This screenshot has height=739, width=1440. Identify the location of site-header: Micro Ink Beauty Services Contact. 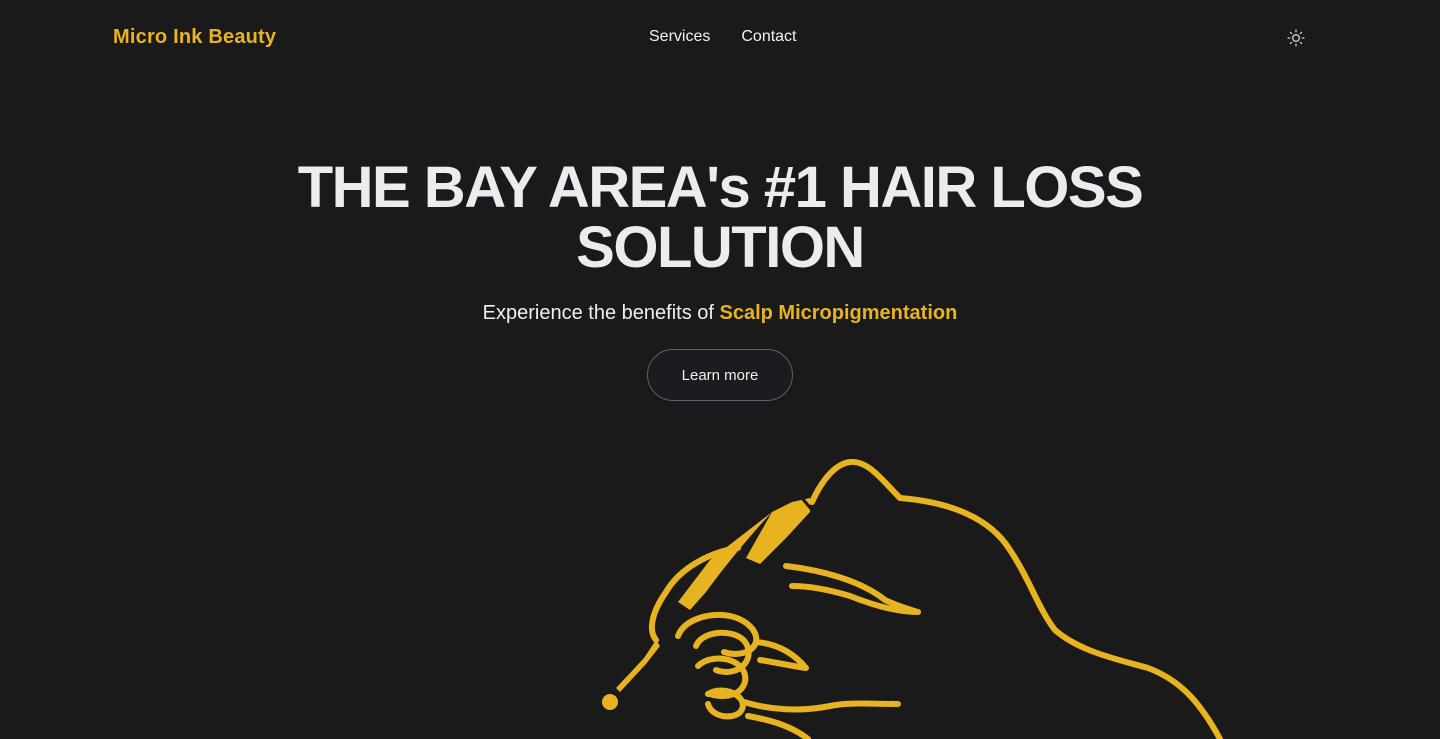
(720, 39).